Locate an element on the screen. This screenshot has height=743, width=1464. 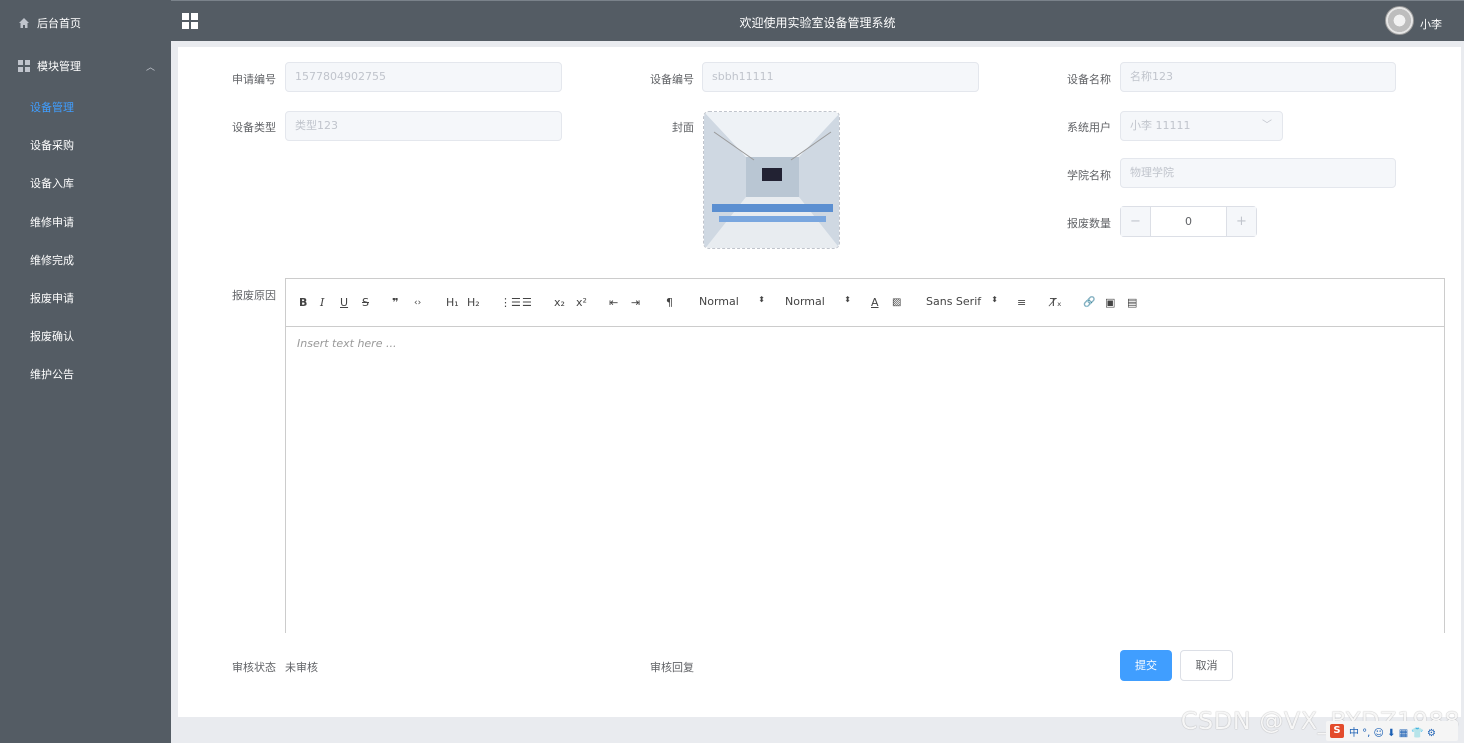
increment-button: + is located at coordinates (1241, 221).